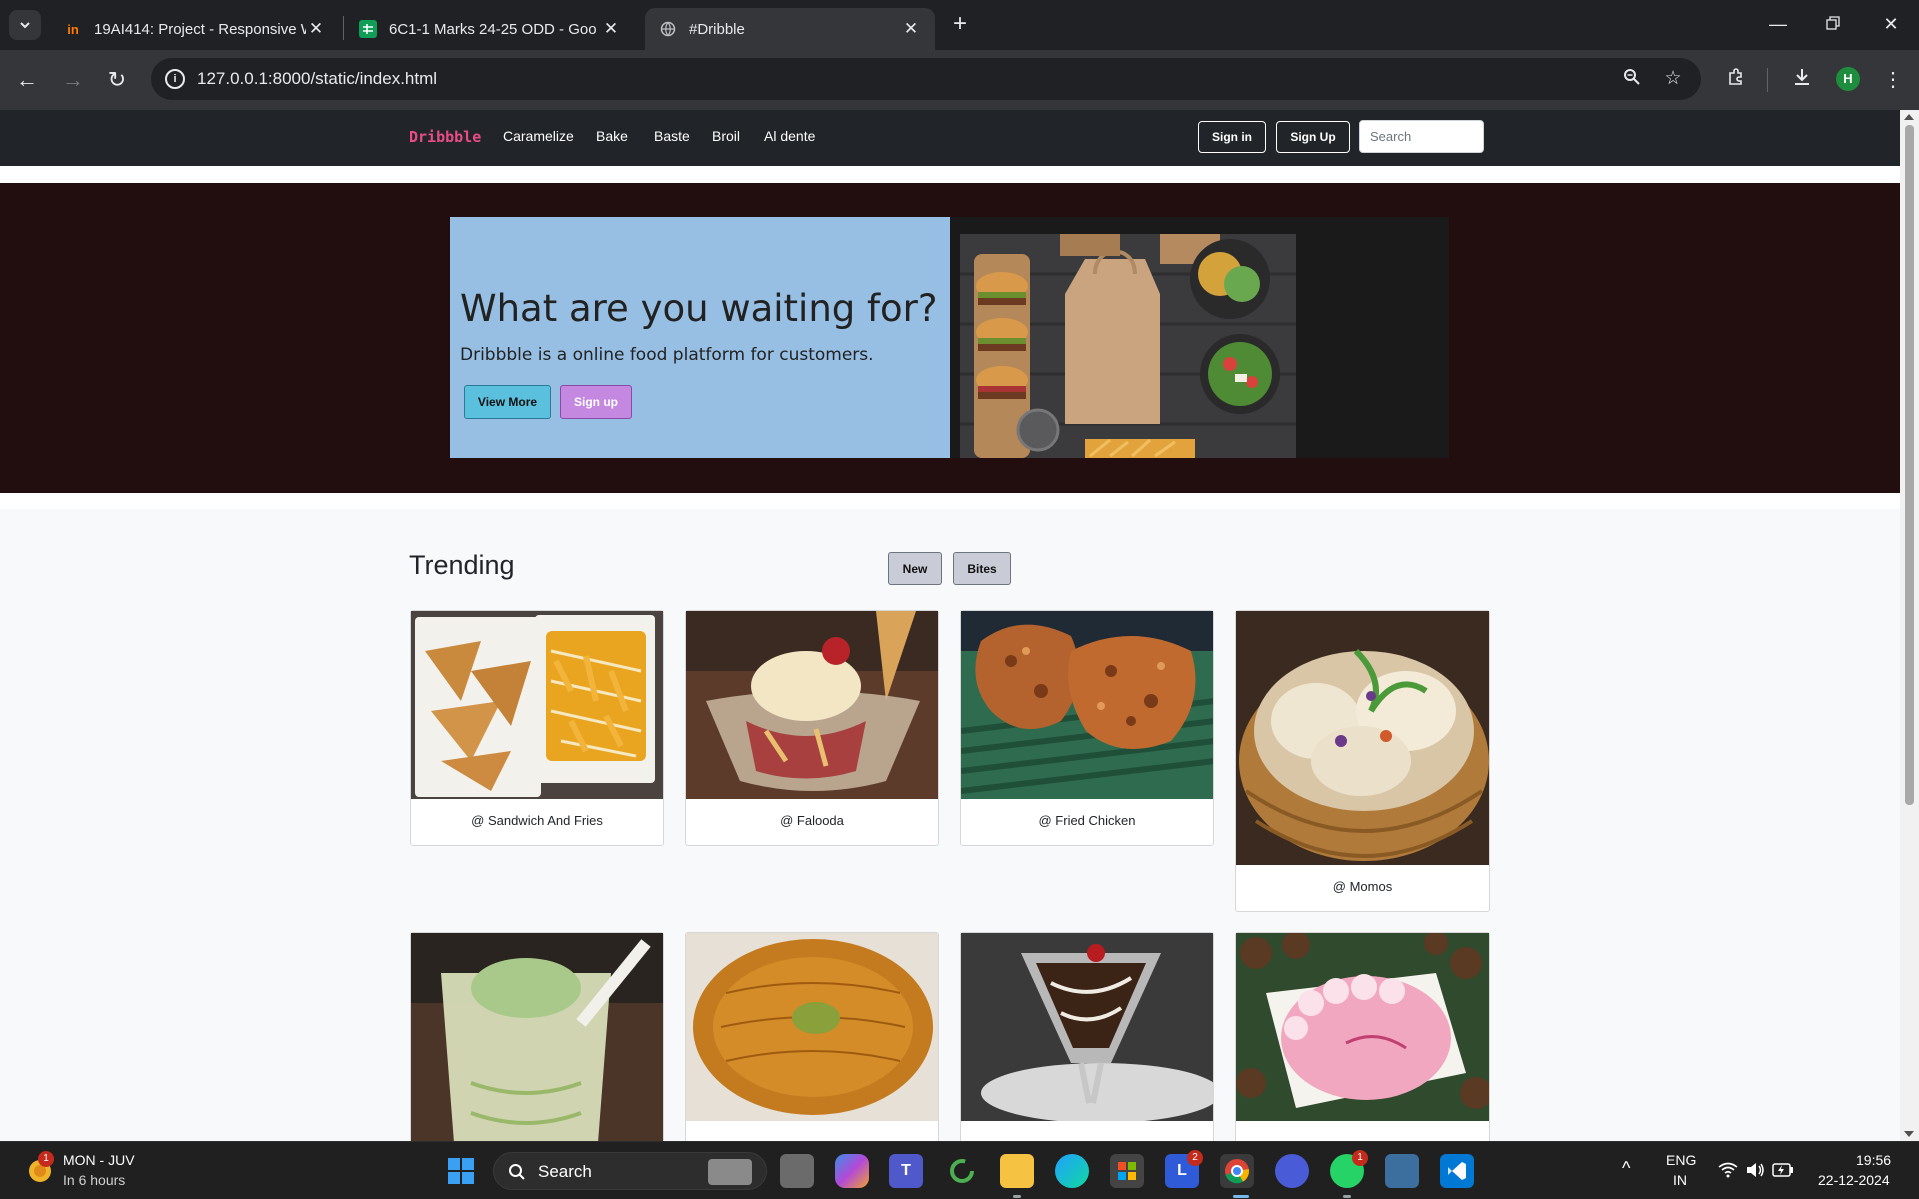 Image resolution: width=1919 pixels, height=1199 pixels. What do you see at coordinates (1237, 1171) in the screenshot?
I see `chrome-icon` at bounding box center [1237, 1171].